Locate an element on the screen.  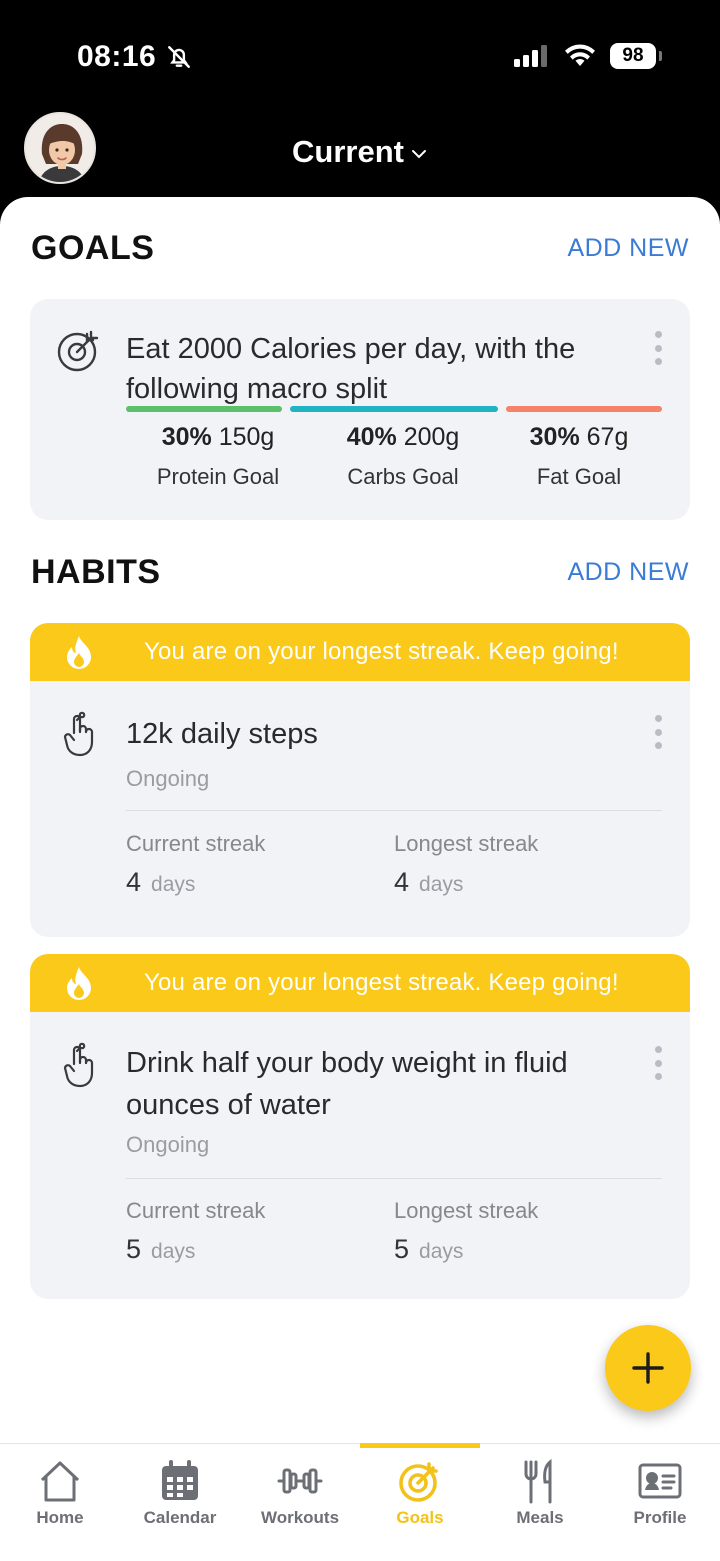
battery-indicator: 98 is located at coordinates (636, 56).